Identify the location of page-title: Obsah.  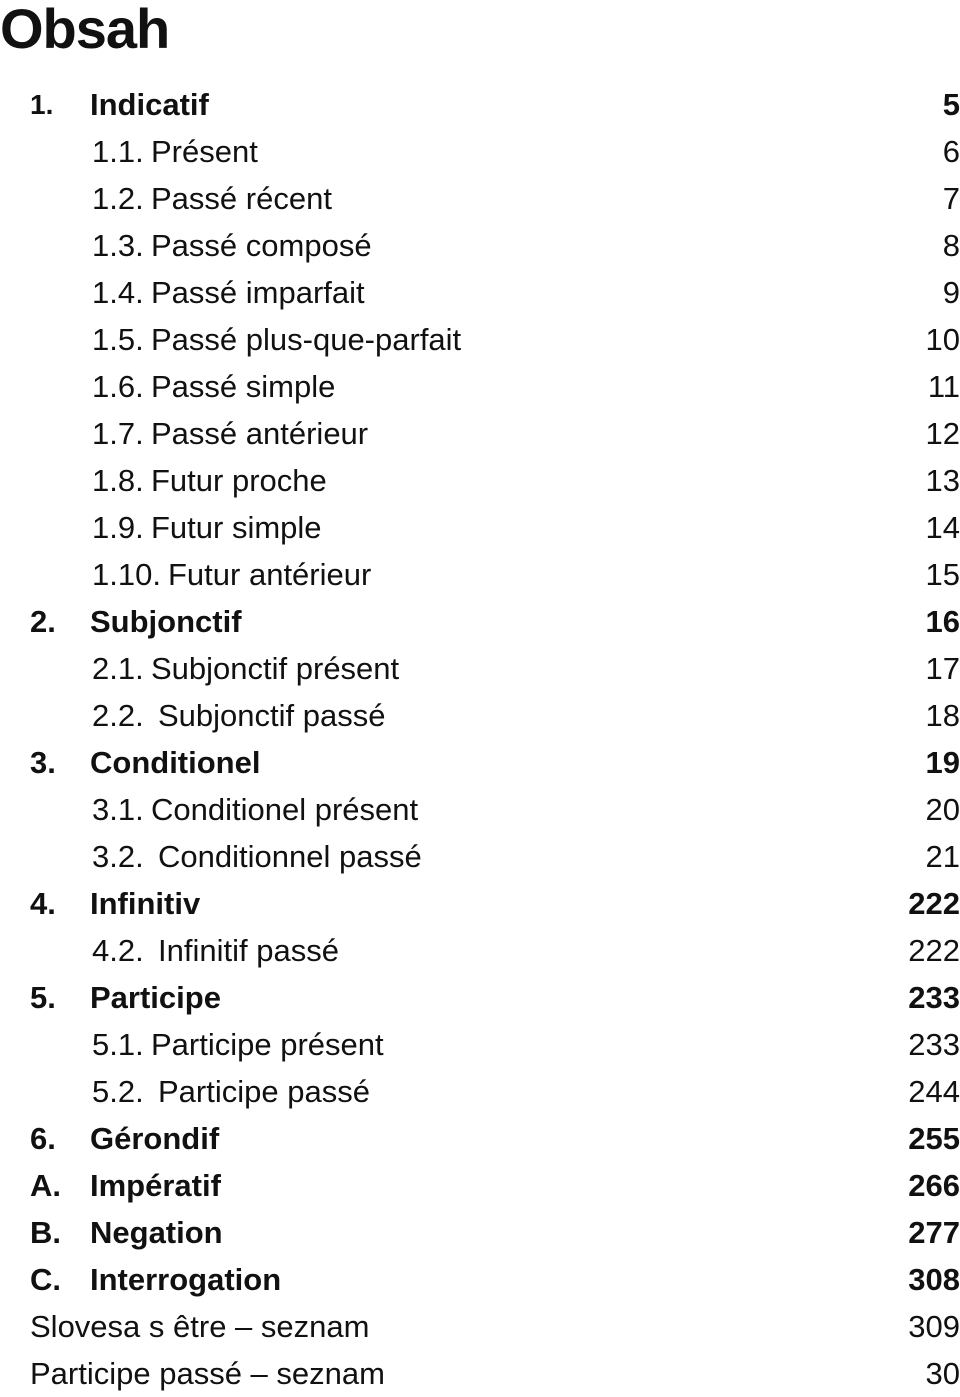
(85, 30).